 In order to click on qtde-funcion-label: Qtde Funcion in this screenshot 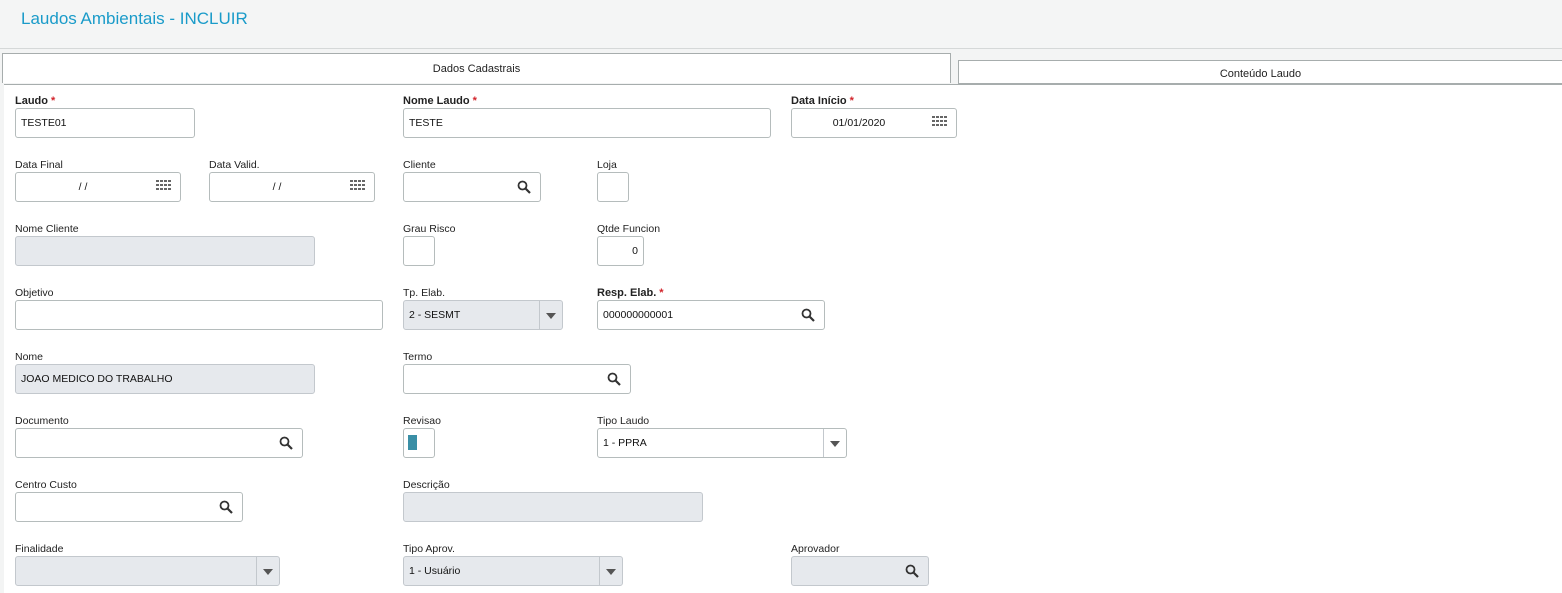, I will do `click(629, 229)`.